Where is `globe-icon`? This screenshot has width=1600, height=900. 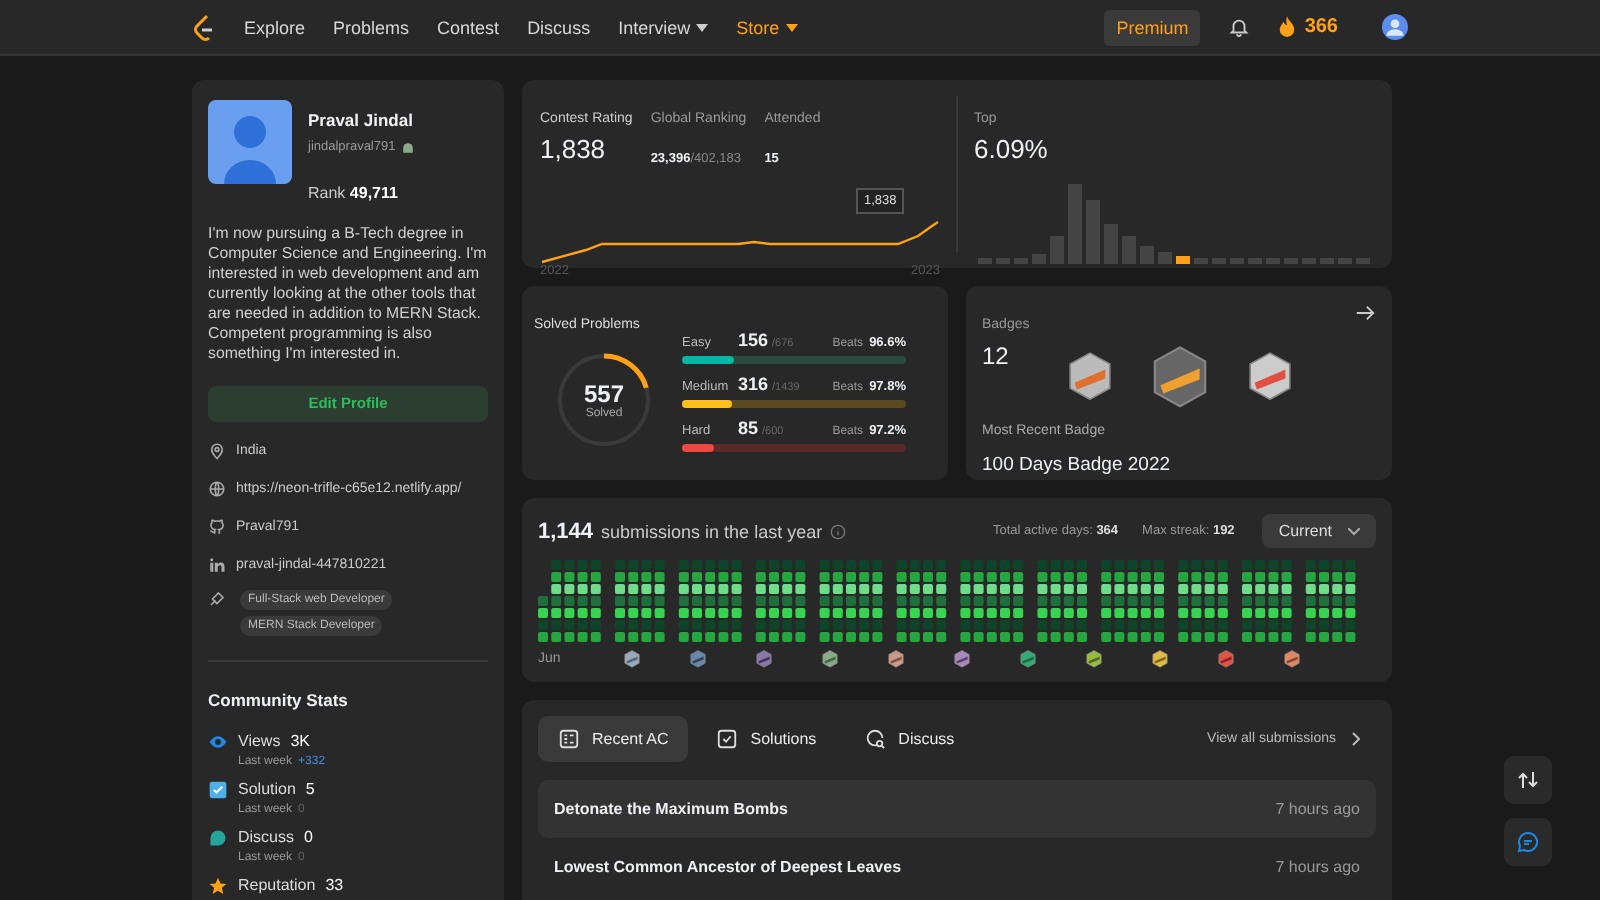 globe-icon is located at coordinates (217, 488).